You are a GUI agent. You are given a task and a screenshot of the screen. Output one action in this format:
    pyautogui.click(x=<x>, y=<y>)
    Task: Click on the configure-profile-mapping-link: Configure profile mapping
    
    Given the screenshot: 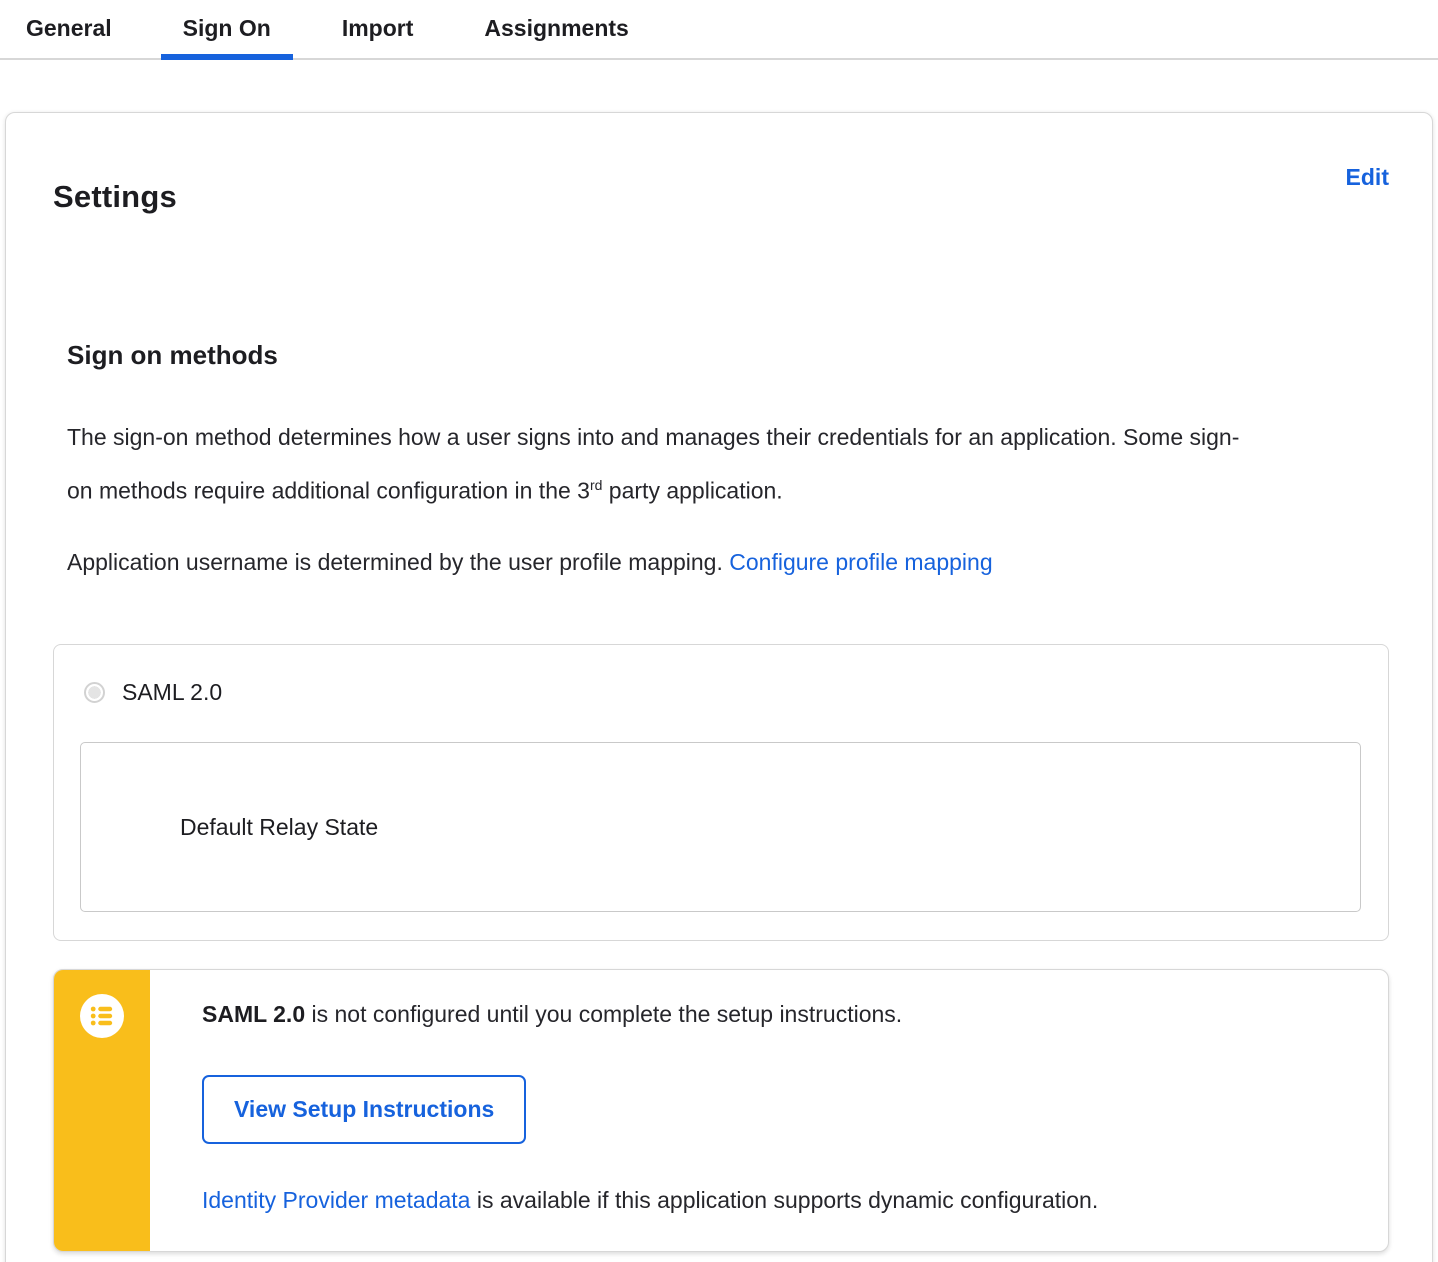 What is the action you would take?
    pyautogui.click(x=860, y=562)
    